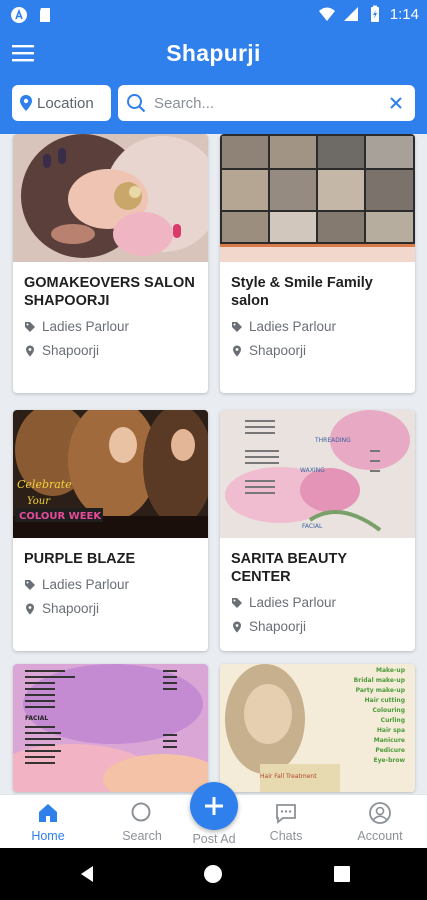  I want to click on signal-icon, so click(350, 14).